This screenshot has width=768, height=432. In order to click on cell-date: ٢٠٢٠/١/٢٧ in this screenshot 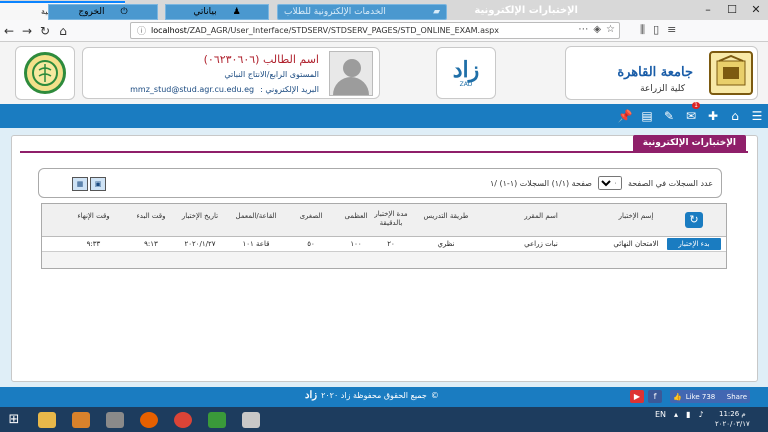, I will do `click(200, 244)`.